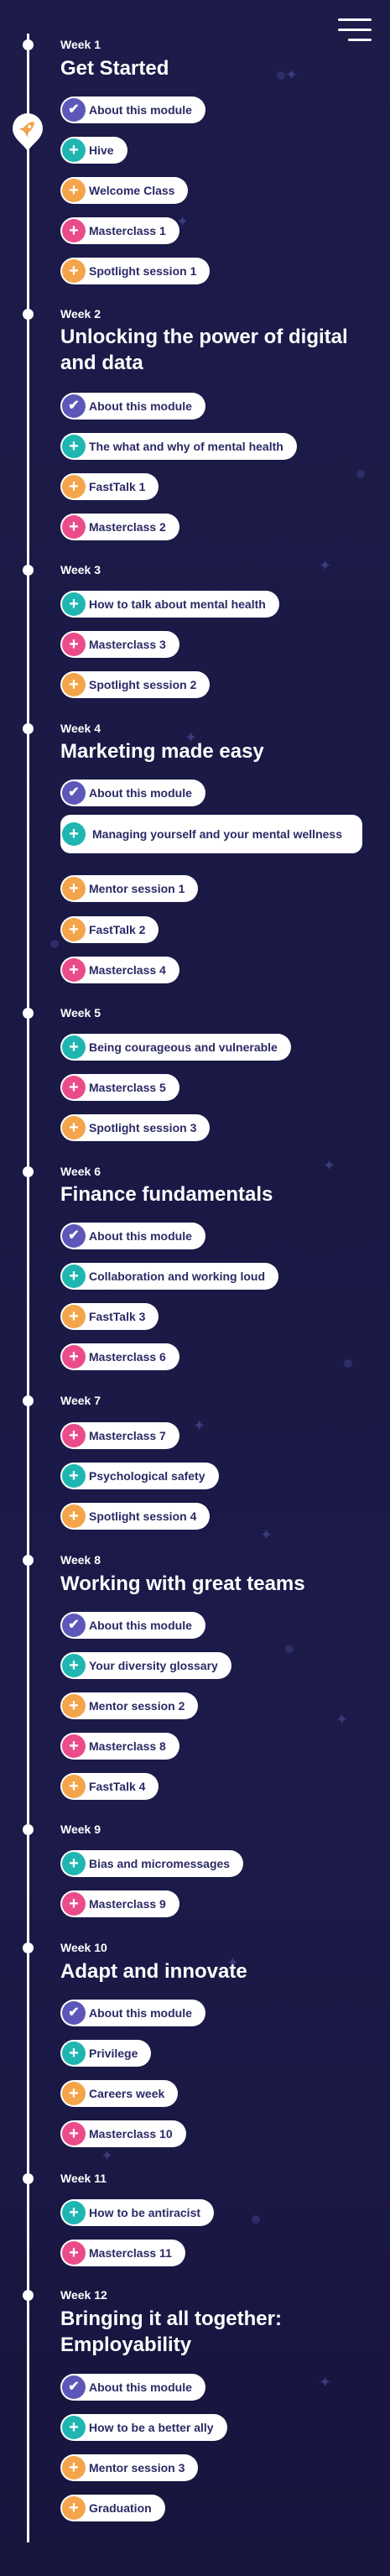  Describe the element at coordinates (137, 1706) in the screenshot. I see `session-item-label: Mentor session 2` at that location.